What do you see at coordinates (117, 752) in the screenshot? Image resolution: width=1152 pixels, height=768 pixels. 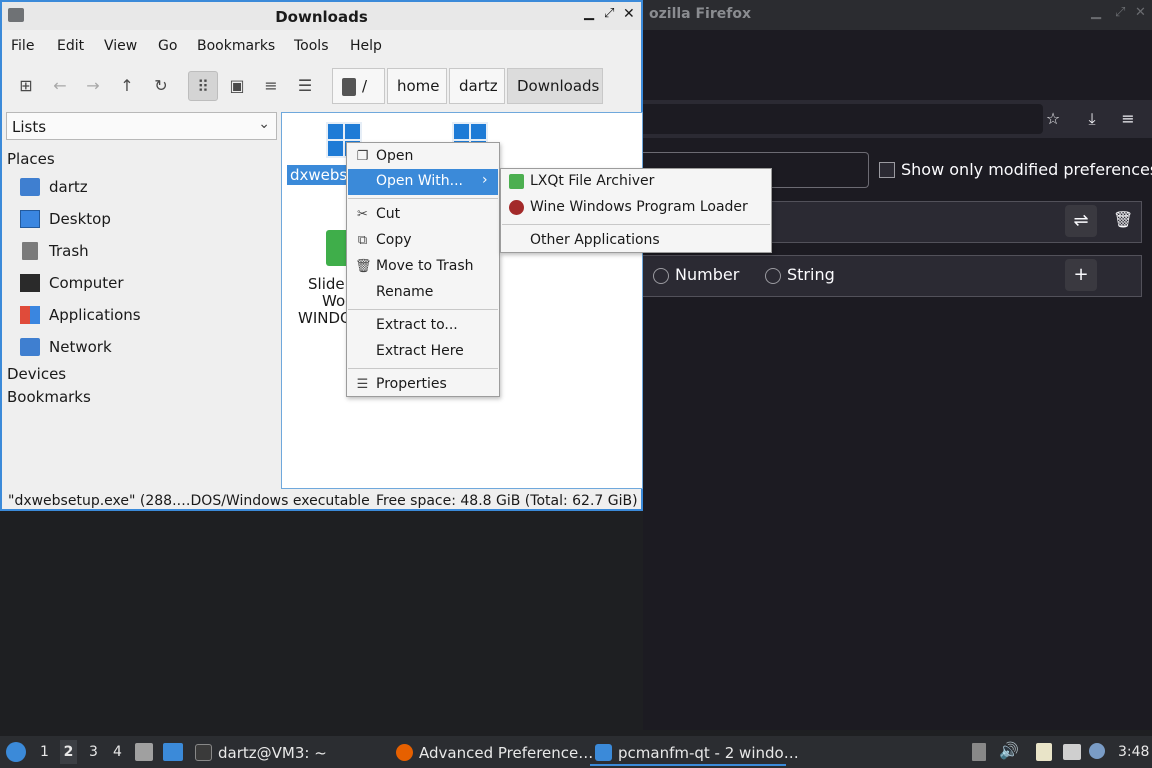 I see `desktop-4: 4` at bounding box center [117, 752].